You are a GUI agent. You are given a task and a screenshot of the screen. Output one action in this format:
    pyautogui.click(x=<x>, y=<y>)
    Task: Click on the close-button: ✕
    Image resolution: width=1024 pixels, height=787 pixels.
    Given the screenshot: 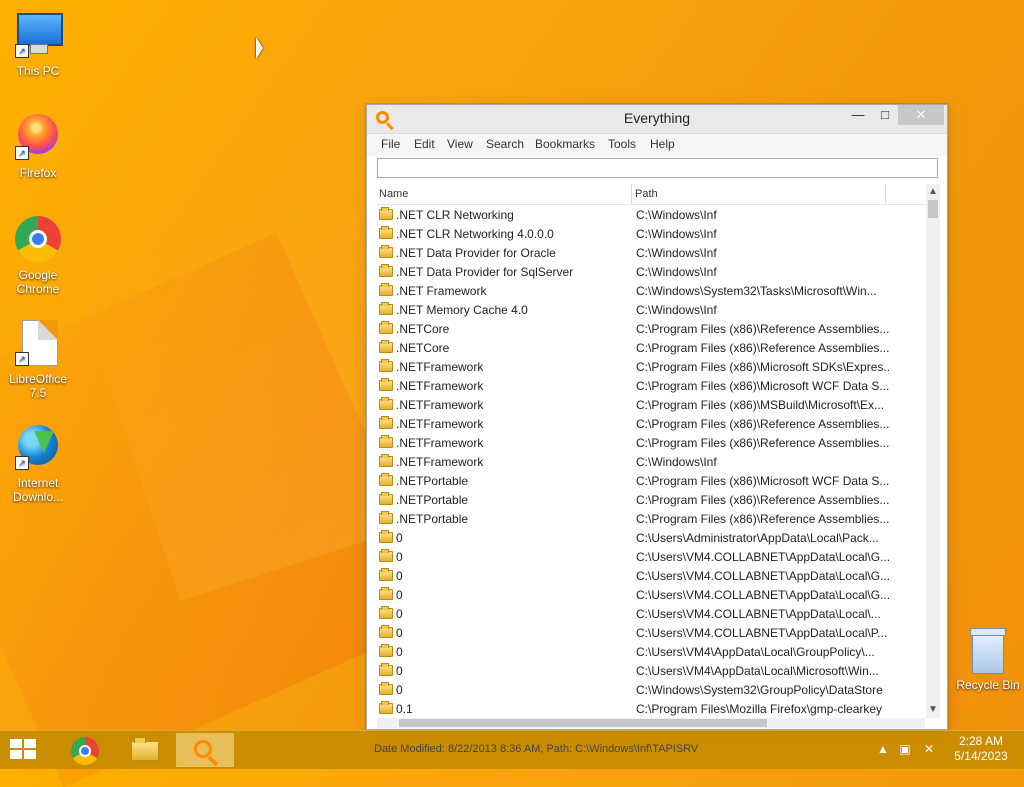 What is the action you would take?
    pyautogui.click(x=921, y=115)
    